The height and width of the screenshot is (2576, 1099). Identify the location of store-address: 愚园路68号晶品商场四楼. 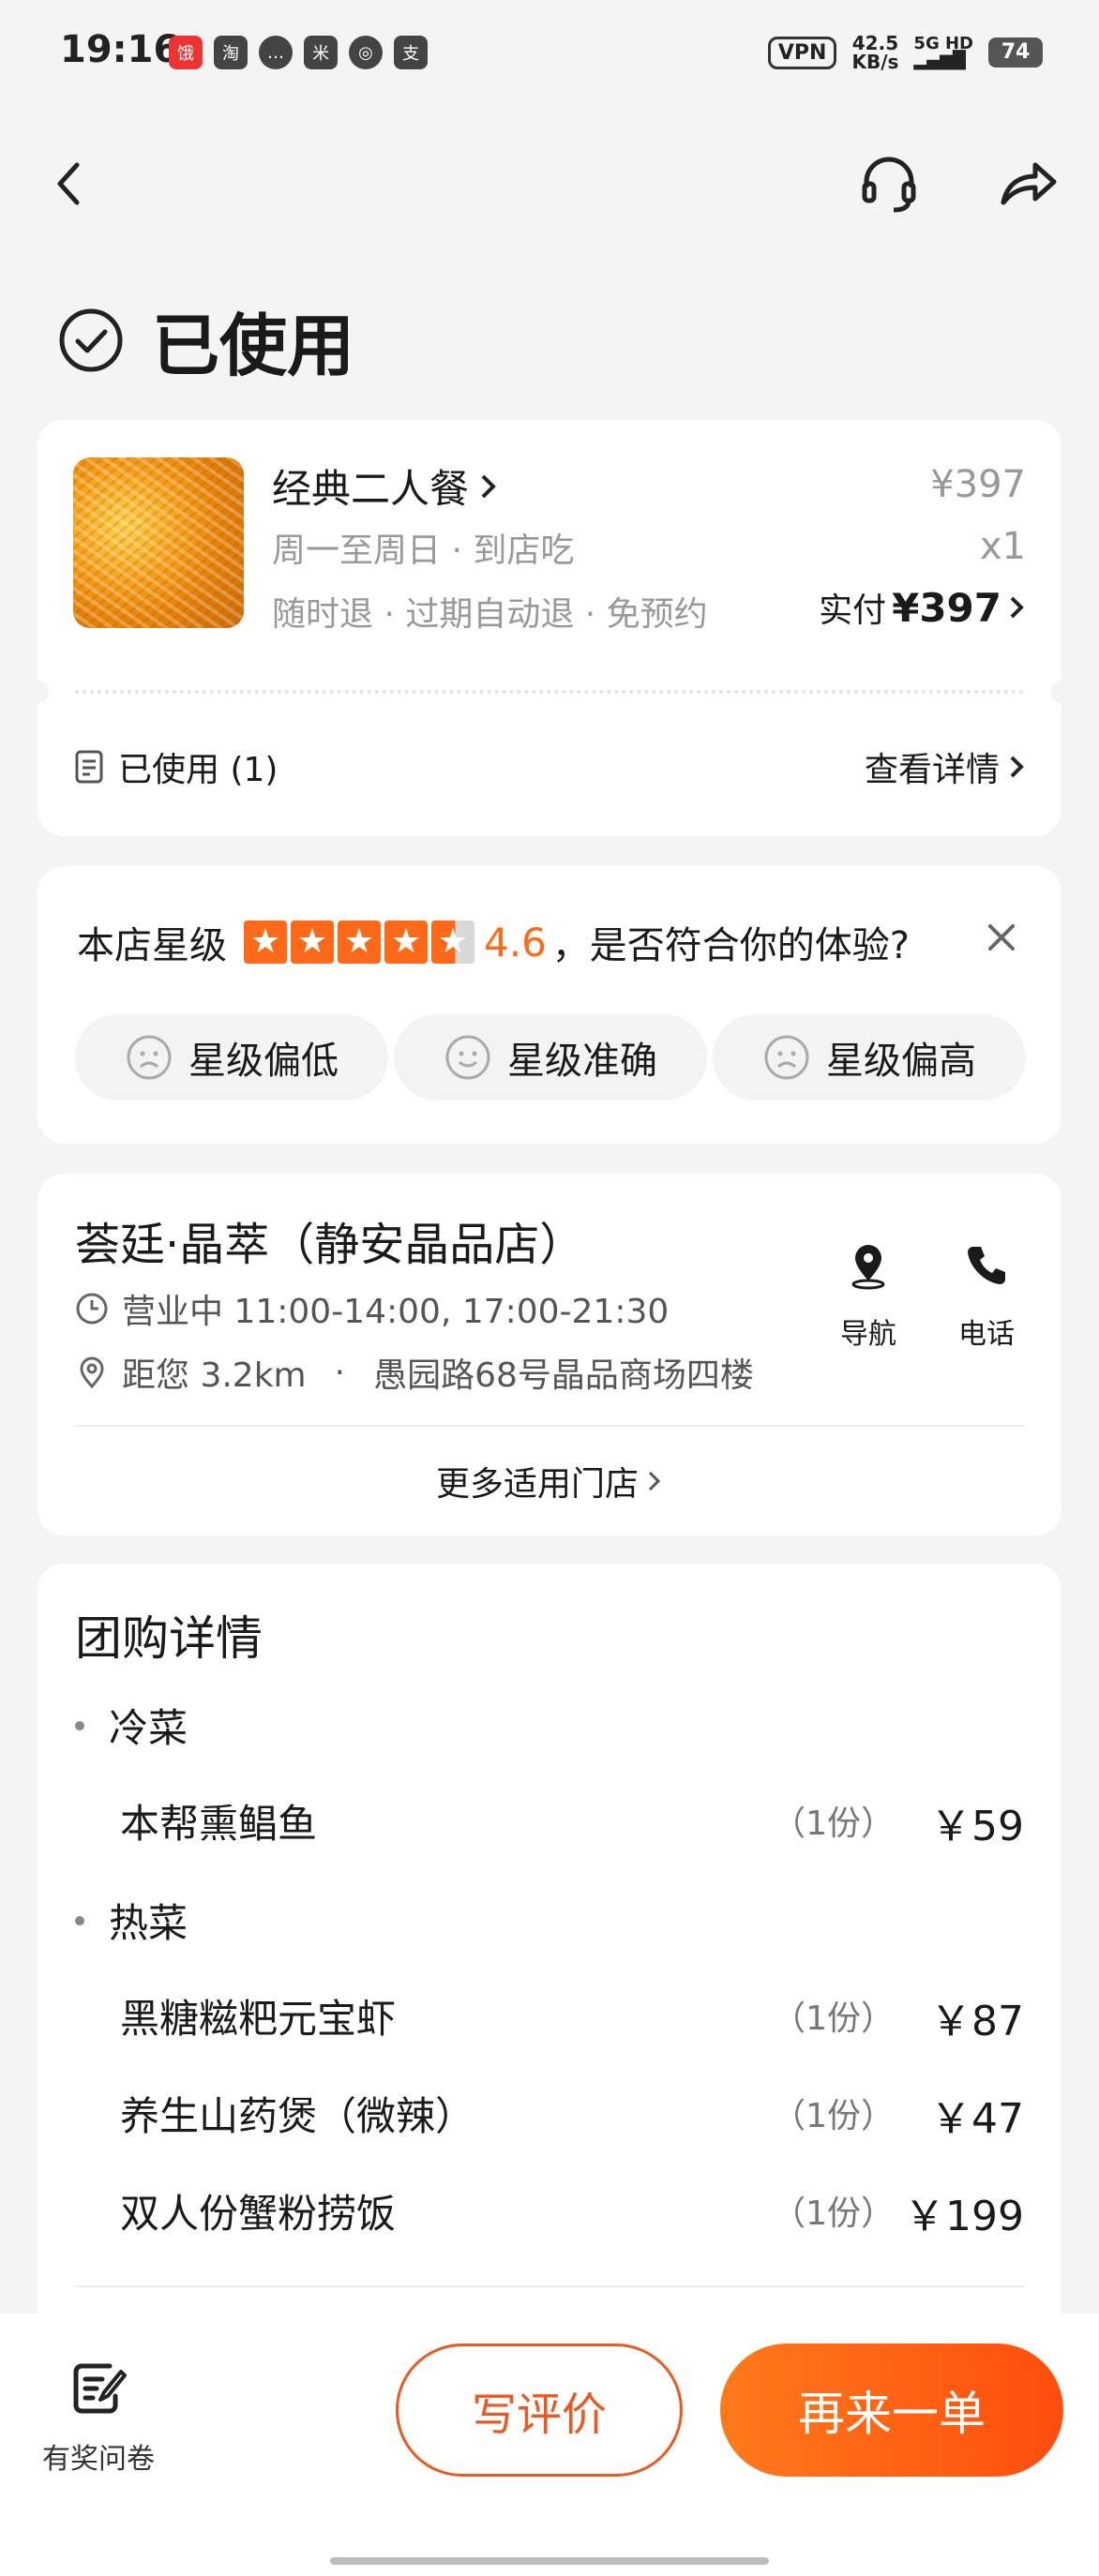
(563, 1376).